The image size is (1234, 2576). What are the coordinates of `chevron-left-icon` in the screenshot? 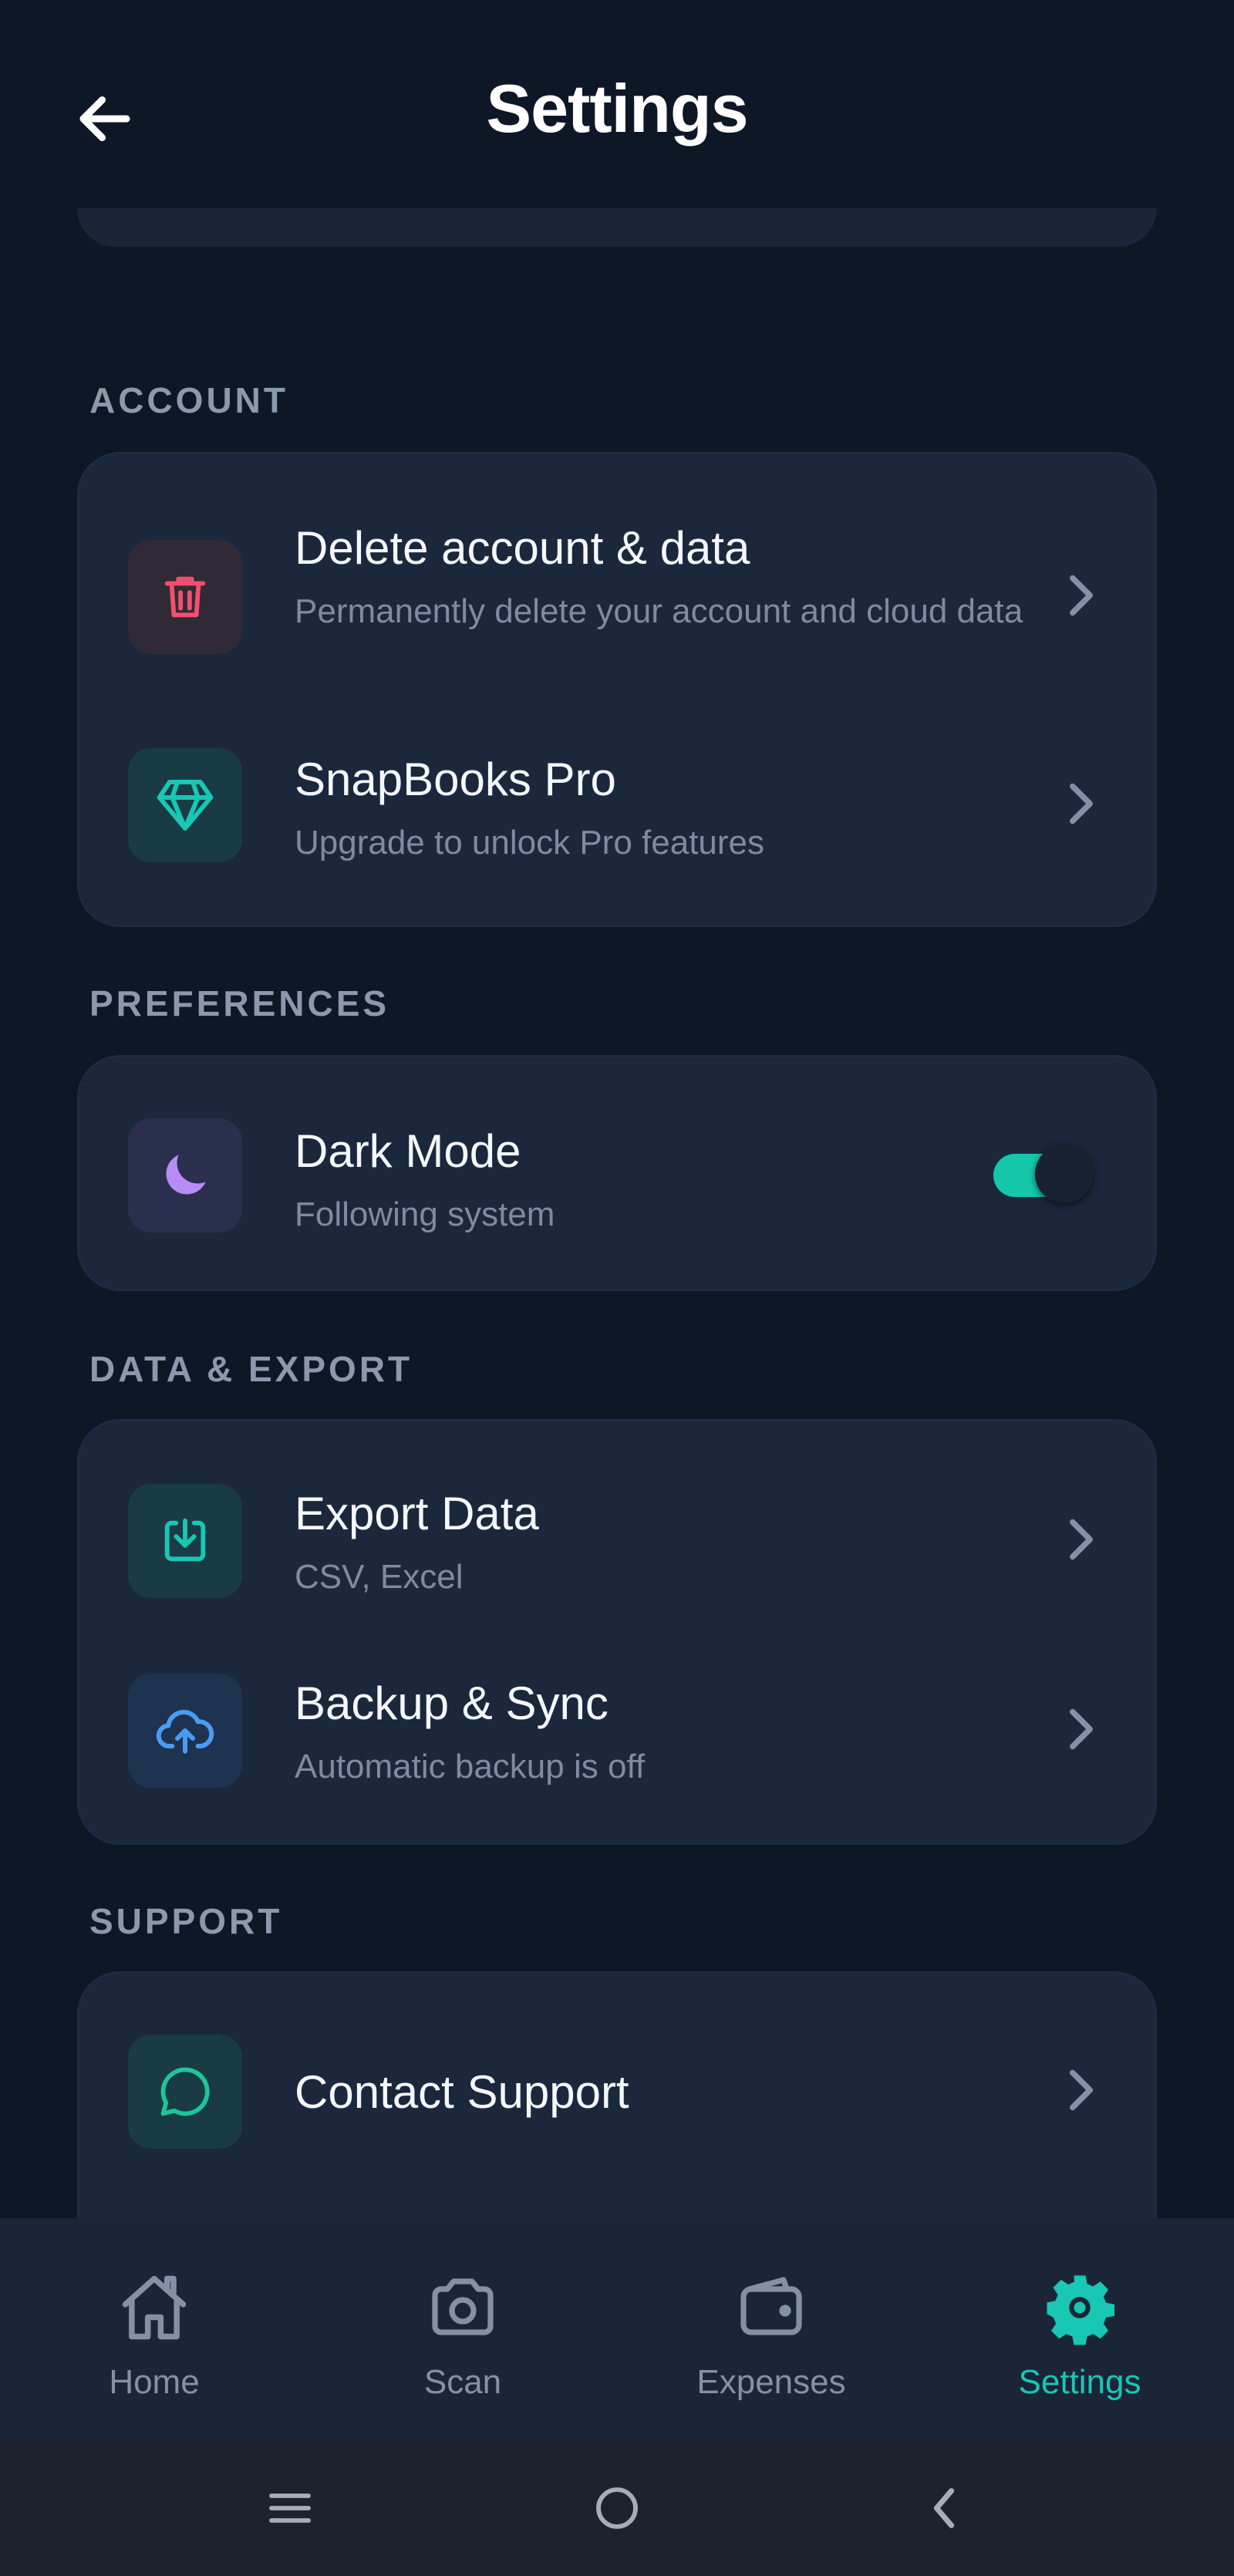 It's located at (944, 2508).